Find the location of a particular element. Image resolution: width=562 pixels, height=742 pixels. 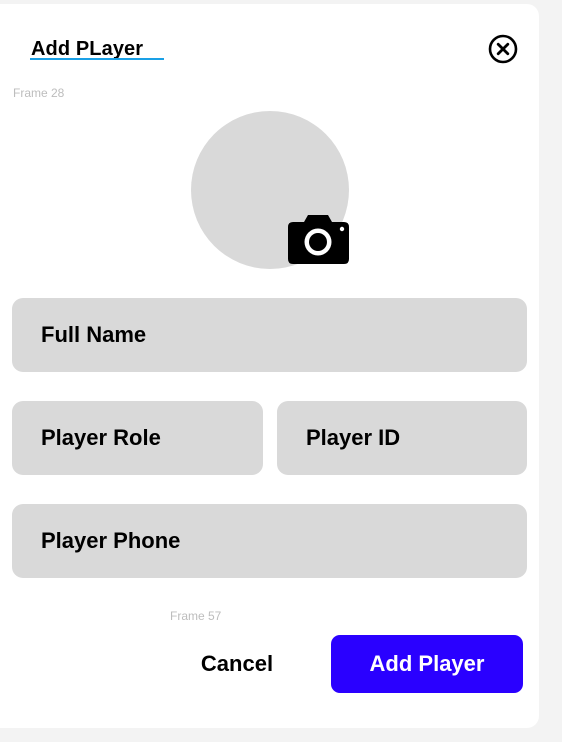

camera-icon is located at coordinates (318, 239).